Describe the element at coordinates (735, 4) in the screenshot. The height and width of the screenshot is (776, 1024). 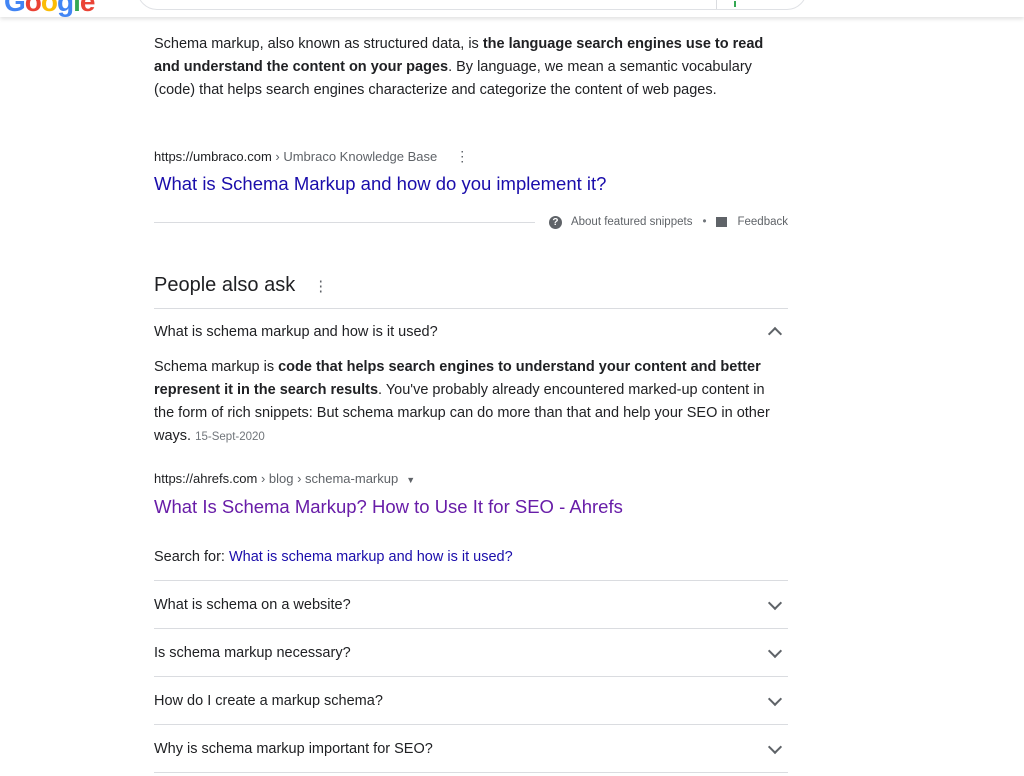
I see `microphone-icon` at that location.